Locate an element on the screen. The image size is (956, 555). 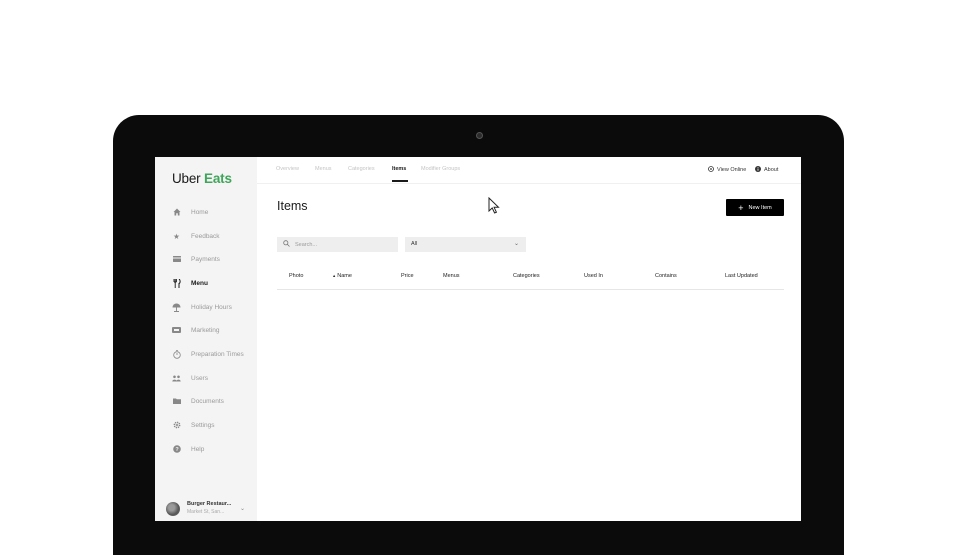
tab-modifier-groups: Modifier Groups is located at coordinates (440, 169).